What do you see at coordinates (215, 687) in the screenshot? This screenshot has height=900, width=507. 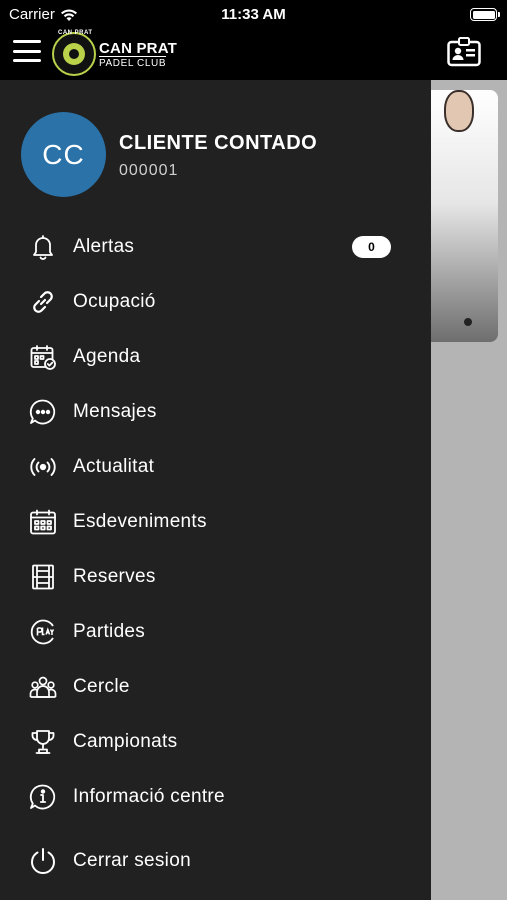 I see `menu-item-cercle: Cercle` at bounding box center [215, 687].